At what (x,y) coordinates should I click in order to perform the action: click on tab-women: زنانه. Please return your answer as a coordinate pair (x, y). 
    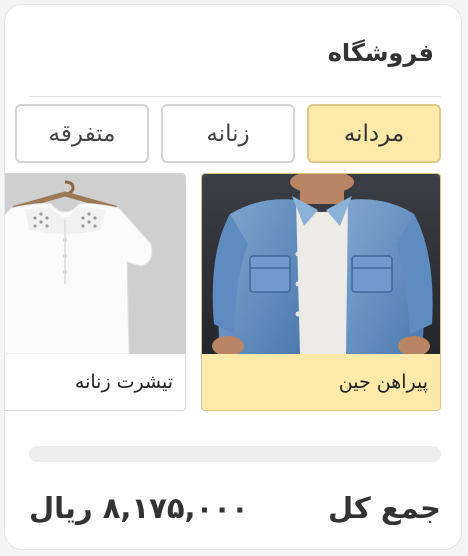
    Looking at the image, I should click on (228, 133).